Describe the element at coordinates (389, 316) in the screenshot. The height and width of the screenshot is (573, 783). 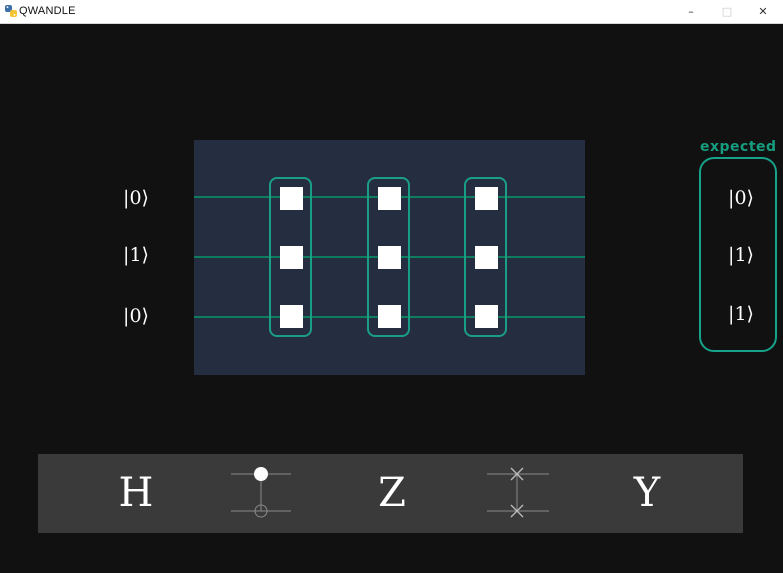
I see `gate-cell-c2-q2` at that location.